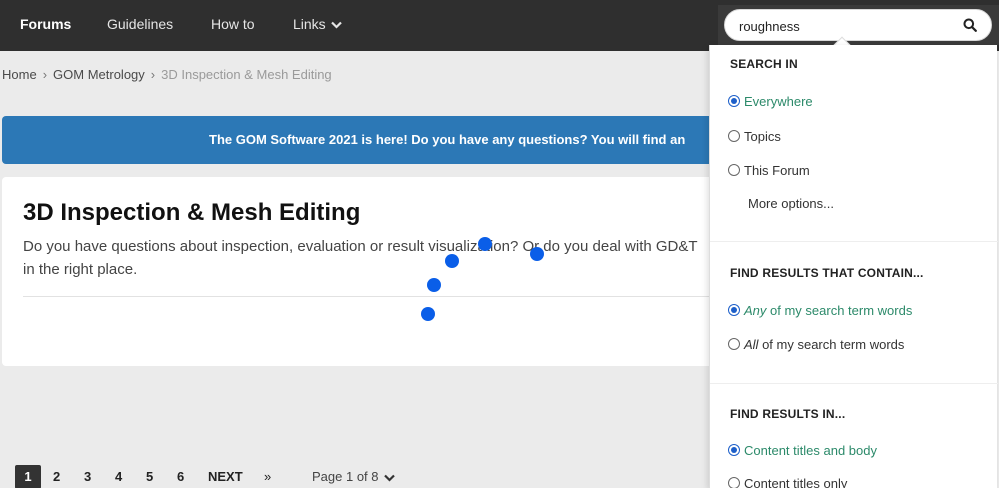 The image size is (999, 488). Describe the element at coordinates (246, 74) in the screenshot. I see `breadcrumb-current: 3D Inspection & Mesh Editing` at that location.